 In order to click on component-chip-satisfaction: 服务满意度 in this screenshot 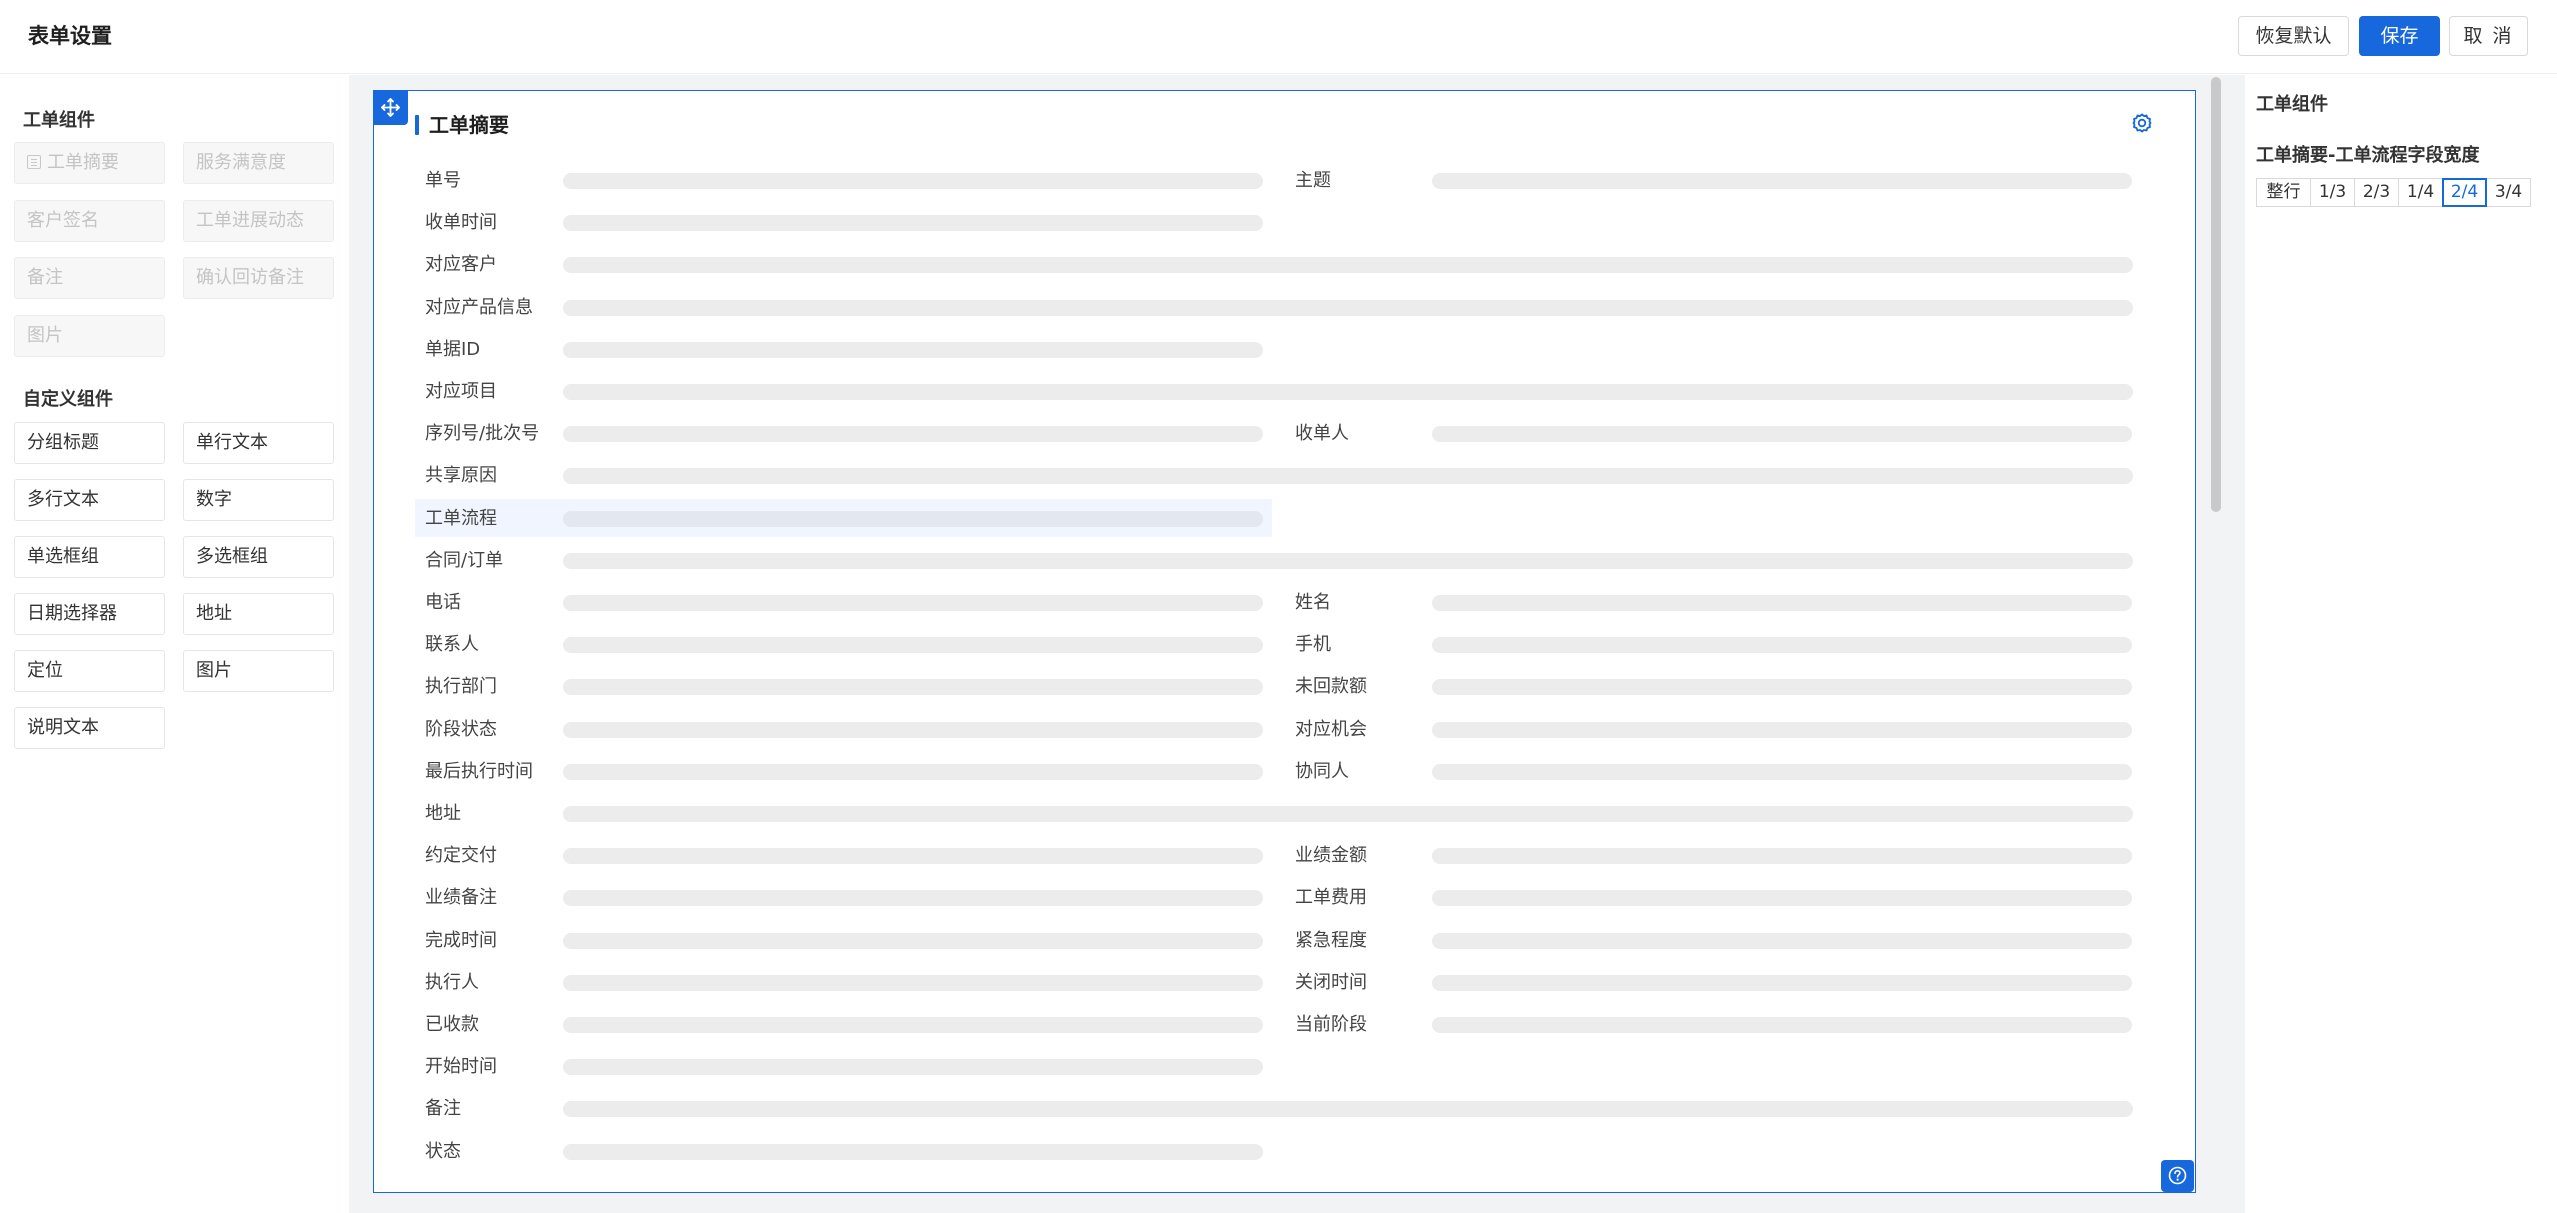, I will do `click(258, 163)`.